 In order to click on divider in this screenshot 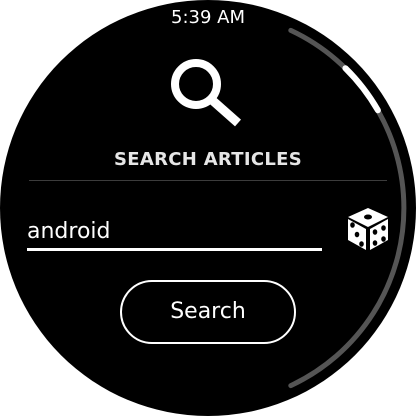, I will do `click(208, 180)`.